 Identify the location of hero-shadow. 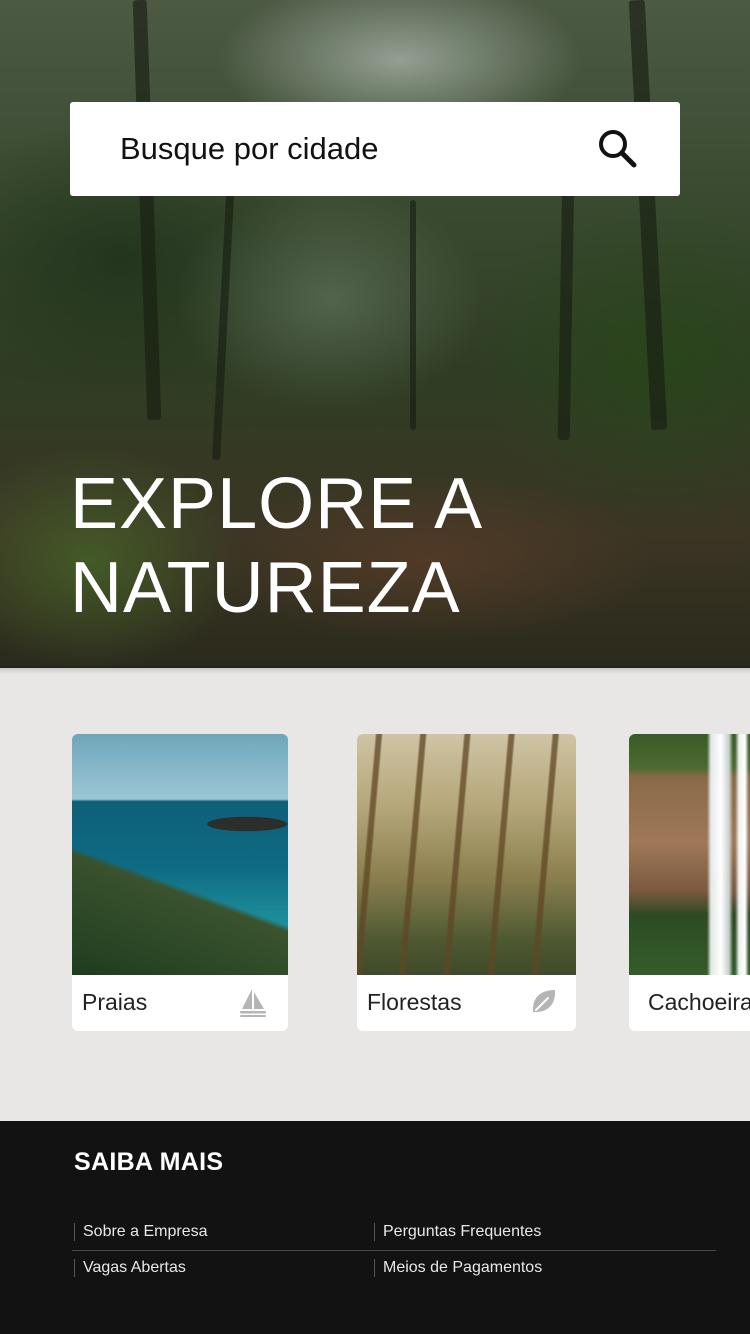
(375, 670).